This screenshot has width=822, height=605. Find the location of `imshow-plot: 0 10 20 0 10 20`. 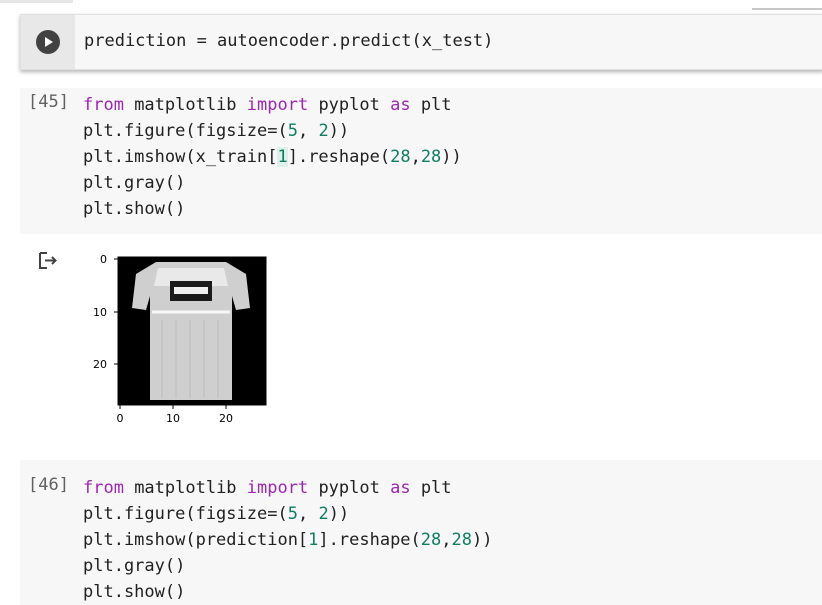

imshow-plot: 0 10 20 0 10 20 is located at coordinates (184, 345).